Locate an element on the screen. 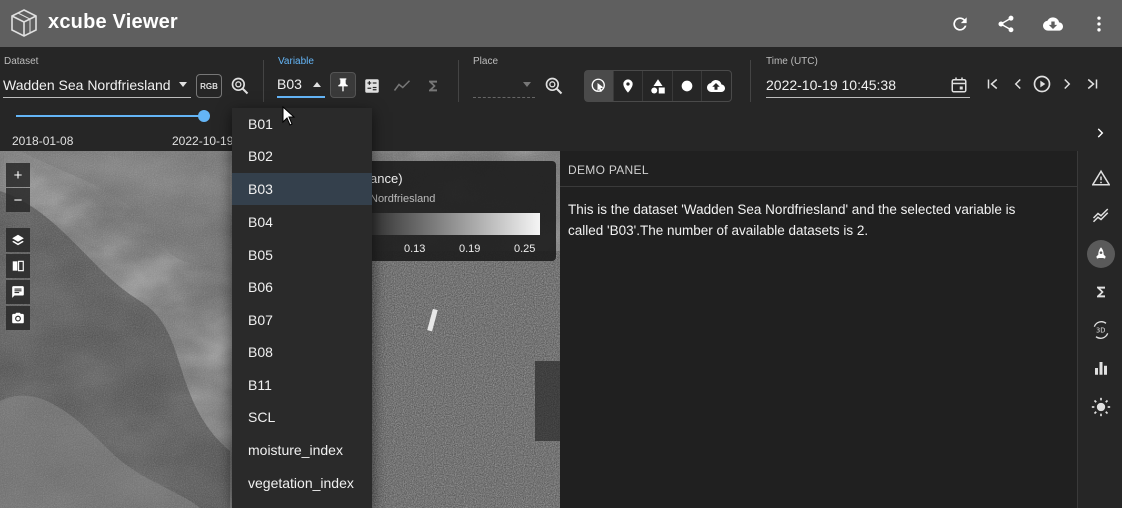  info-message-icon is located at coordinates (18, 292).